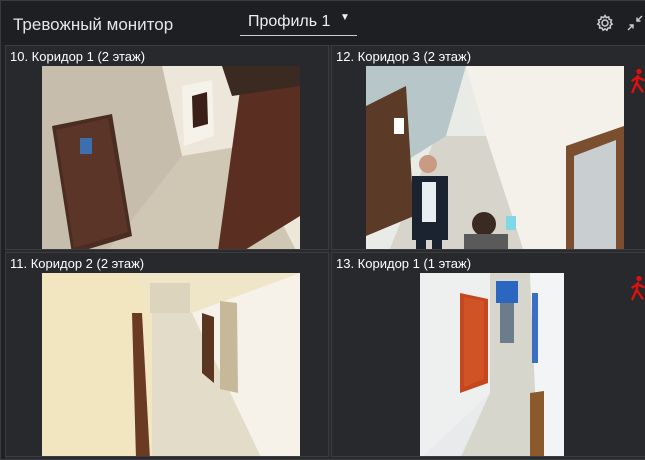 This screenshot has width=645, height=460. Describe the element at coordinates (404, 56) in the screenshot. I see `camera-title: 12. Коридор 3 (2 этаж)` at that location.